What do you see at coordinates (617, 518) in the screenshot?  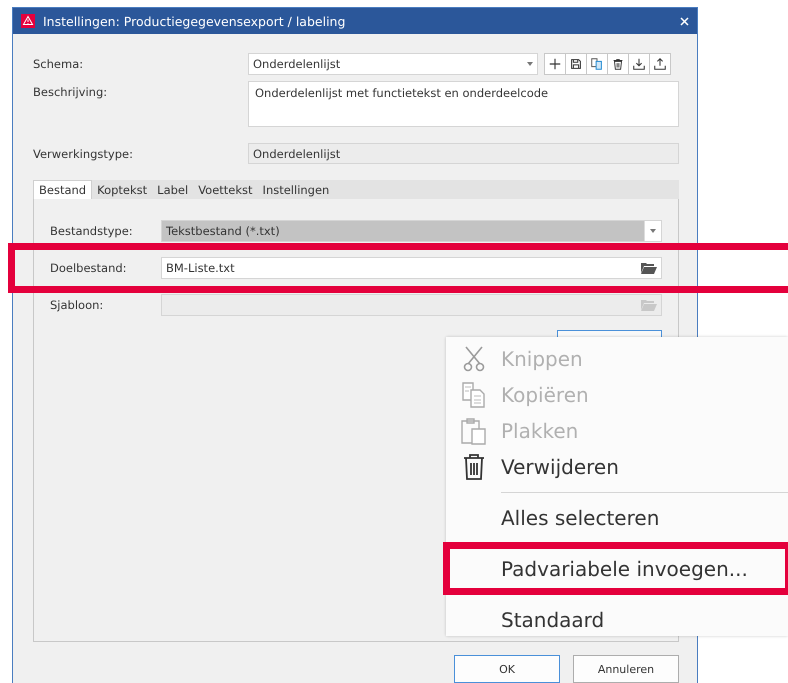 I see `menu-item: Alles selecteren` at bounding box center [617, 518].